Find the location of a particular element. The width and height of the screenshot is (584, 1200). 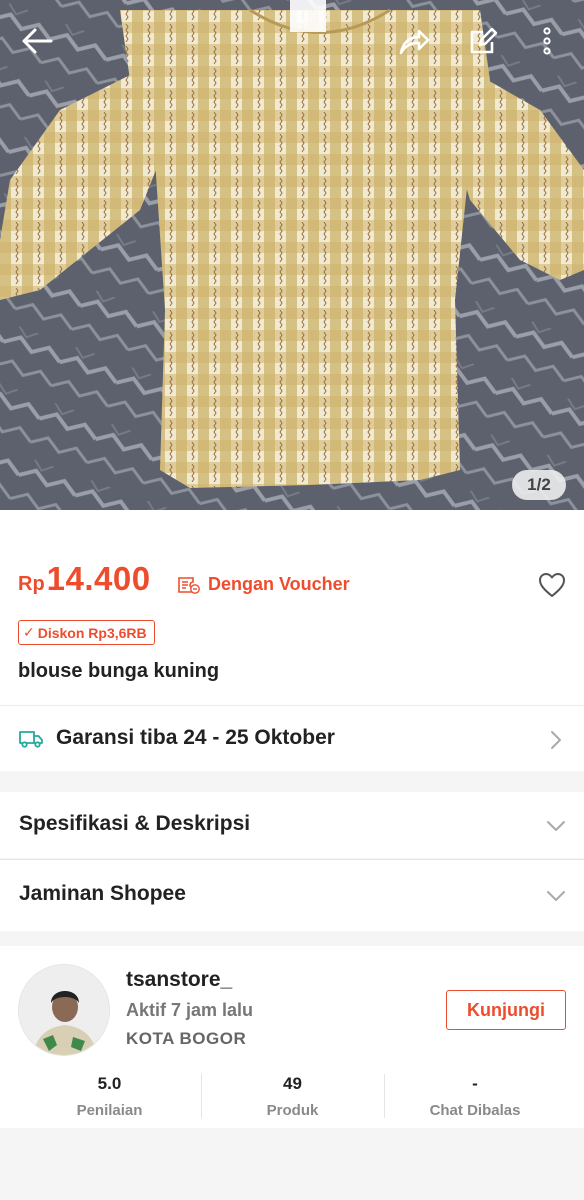

edit-button is located at coordinates (483, 41).